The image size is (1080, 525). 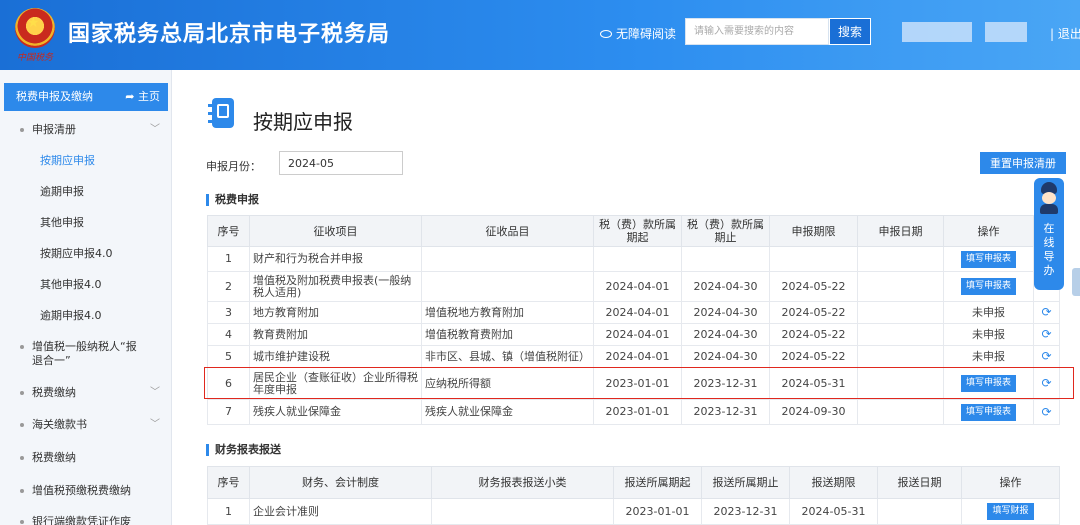 What do you see at coordinates (757, 31) in the screenshot?
I see `search-input` at bounding box center [757, 31].